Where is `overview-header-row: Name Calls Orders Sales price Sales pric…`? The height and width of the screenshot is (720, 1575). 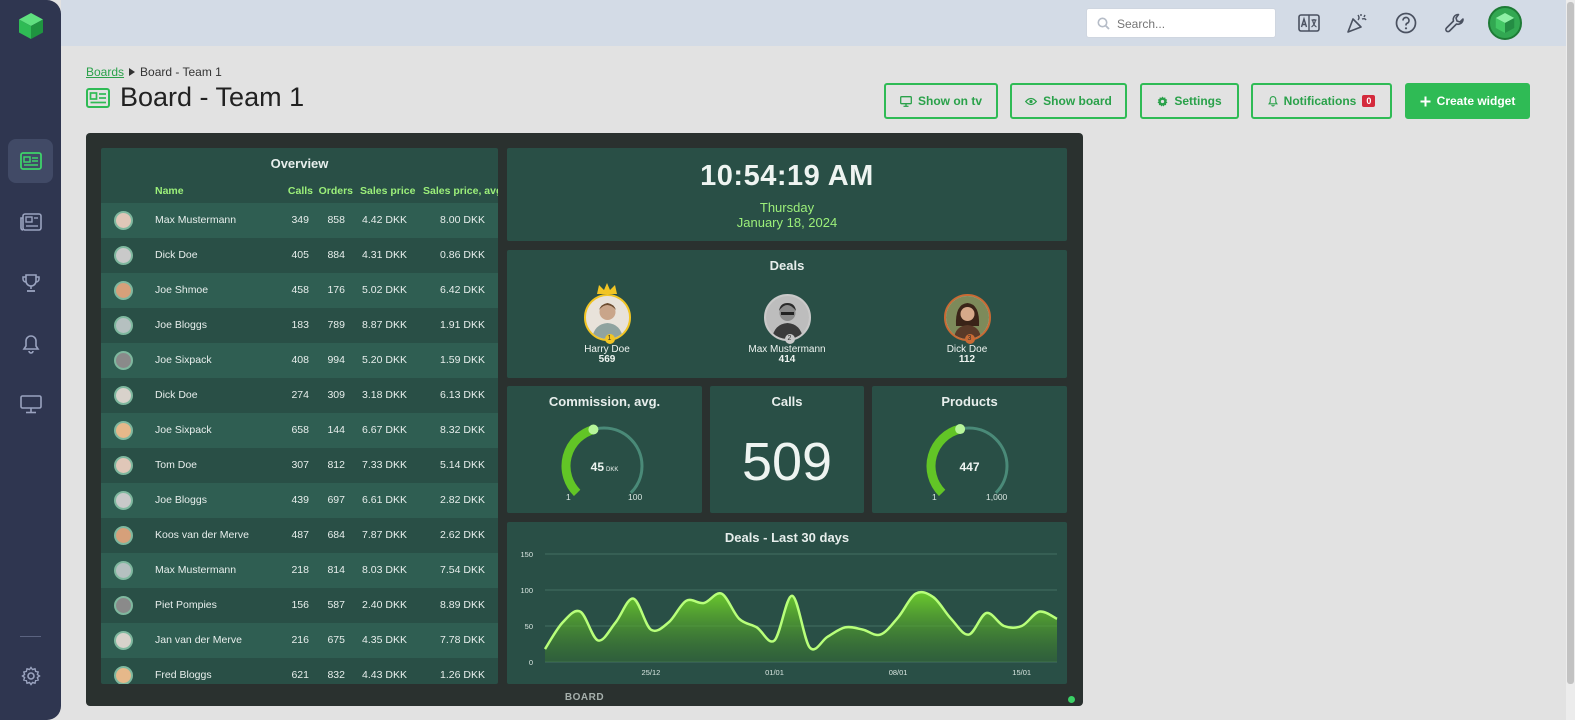
overview-header-row: Name Calls Orders Sales price Sales pric… is located at coordinates (299, 194).